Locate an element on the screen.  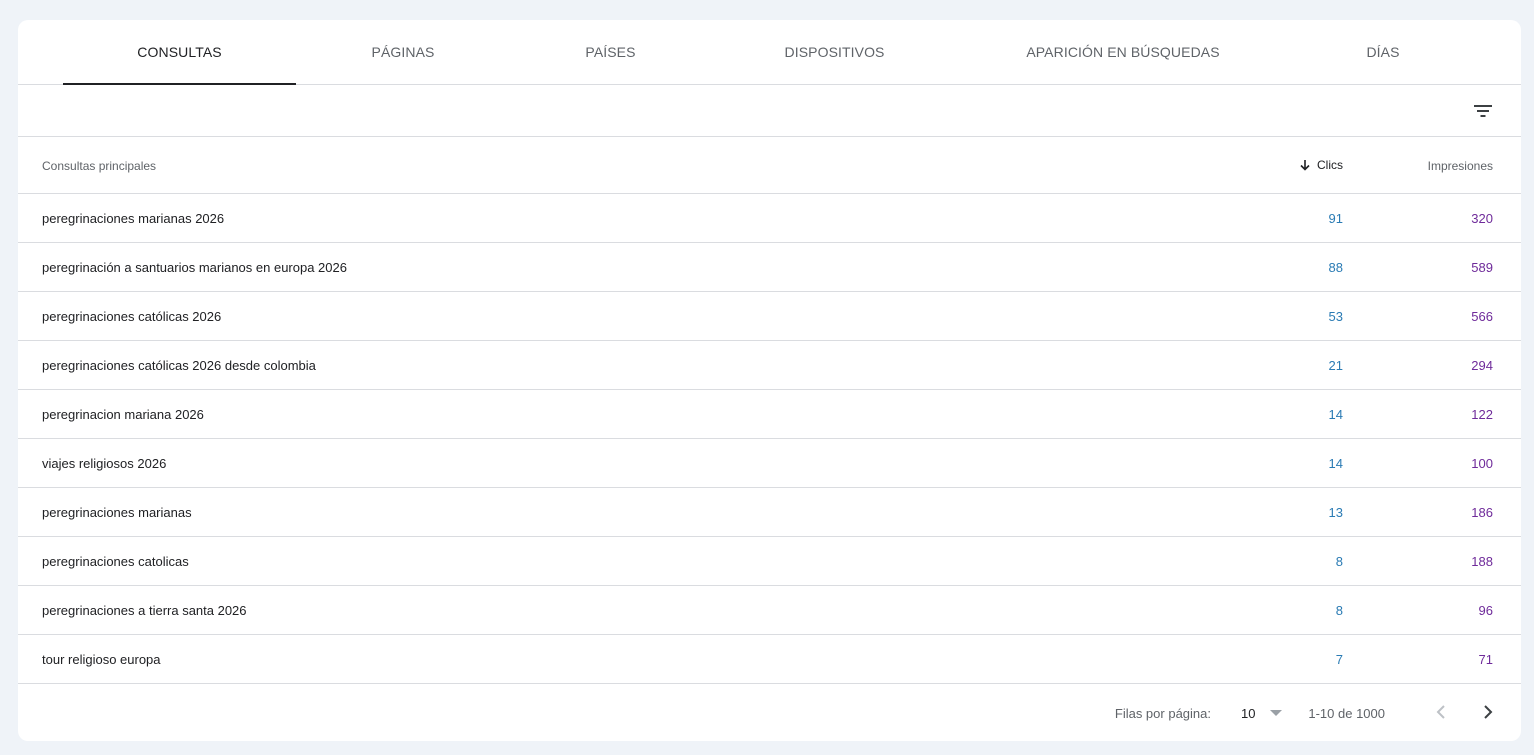
header-clicks-label: Clics is located at coordinates (1330, 165).